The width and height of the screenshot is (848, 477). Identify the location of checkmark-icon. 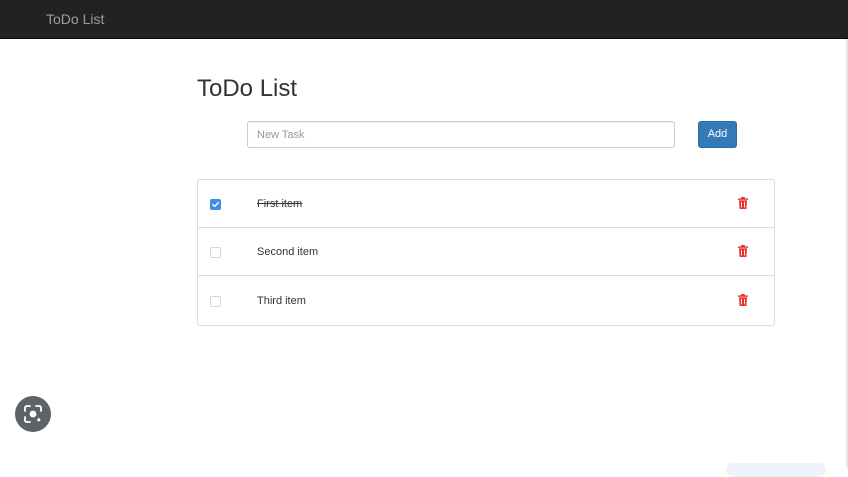
(215, 204).